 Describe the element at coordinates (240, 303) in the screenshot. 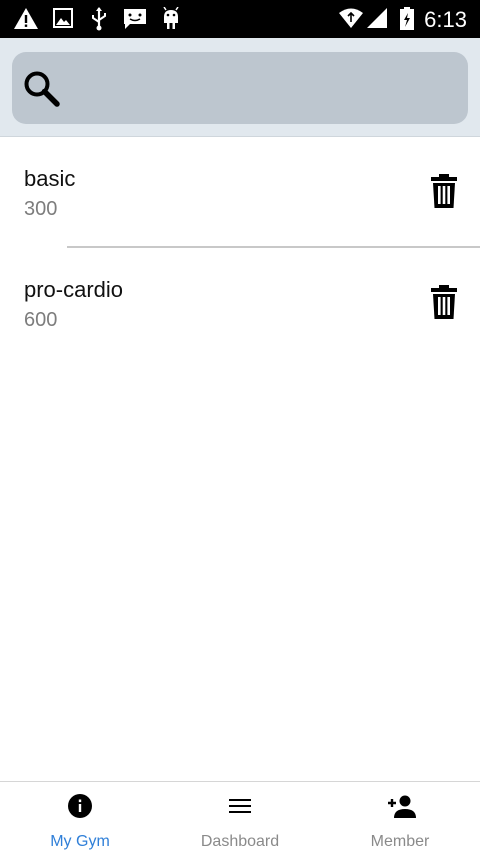

I see `list-item: pro-cardio 600` at that location.